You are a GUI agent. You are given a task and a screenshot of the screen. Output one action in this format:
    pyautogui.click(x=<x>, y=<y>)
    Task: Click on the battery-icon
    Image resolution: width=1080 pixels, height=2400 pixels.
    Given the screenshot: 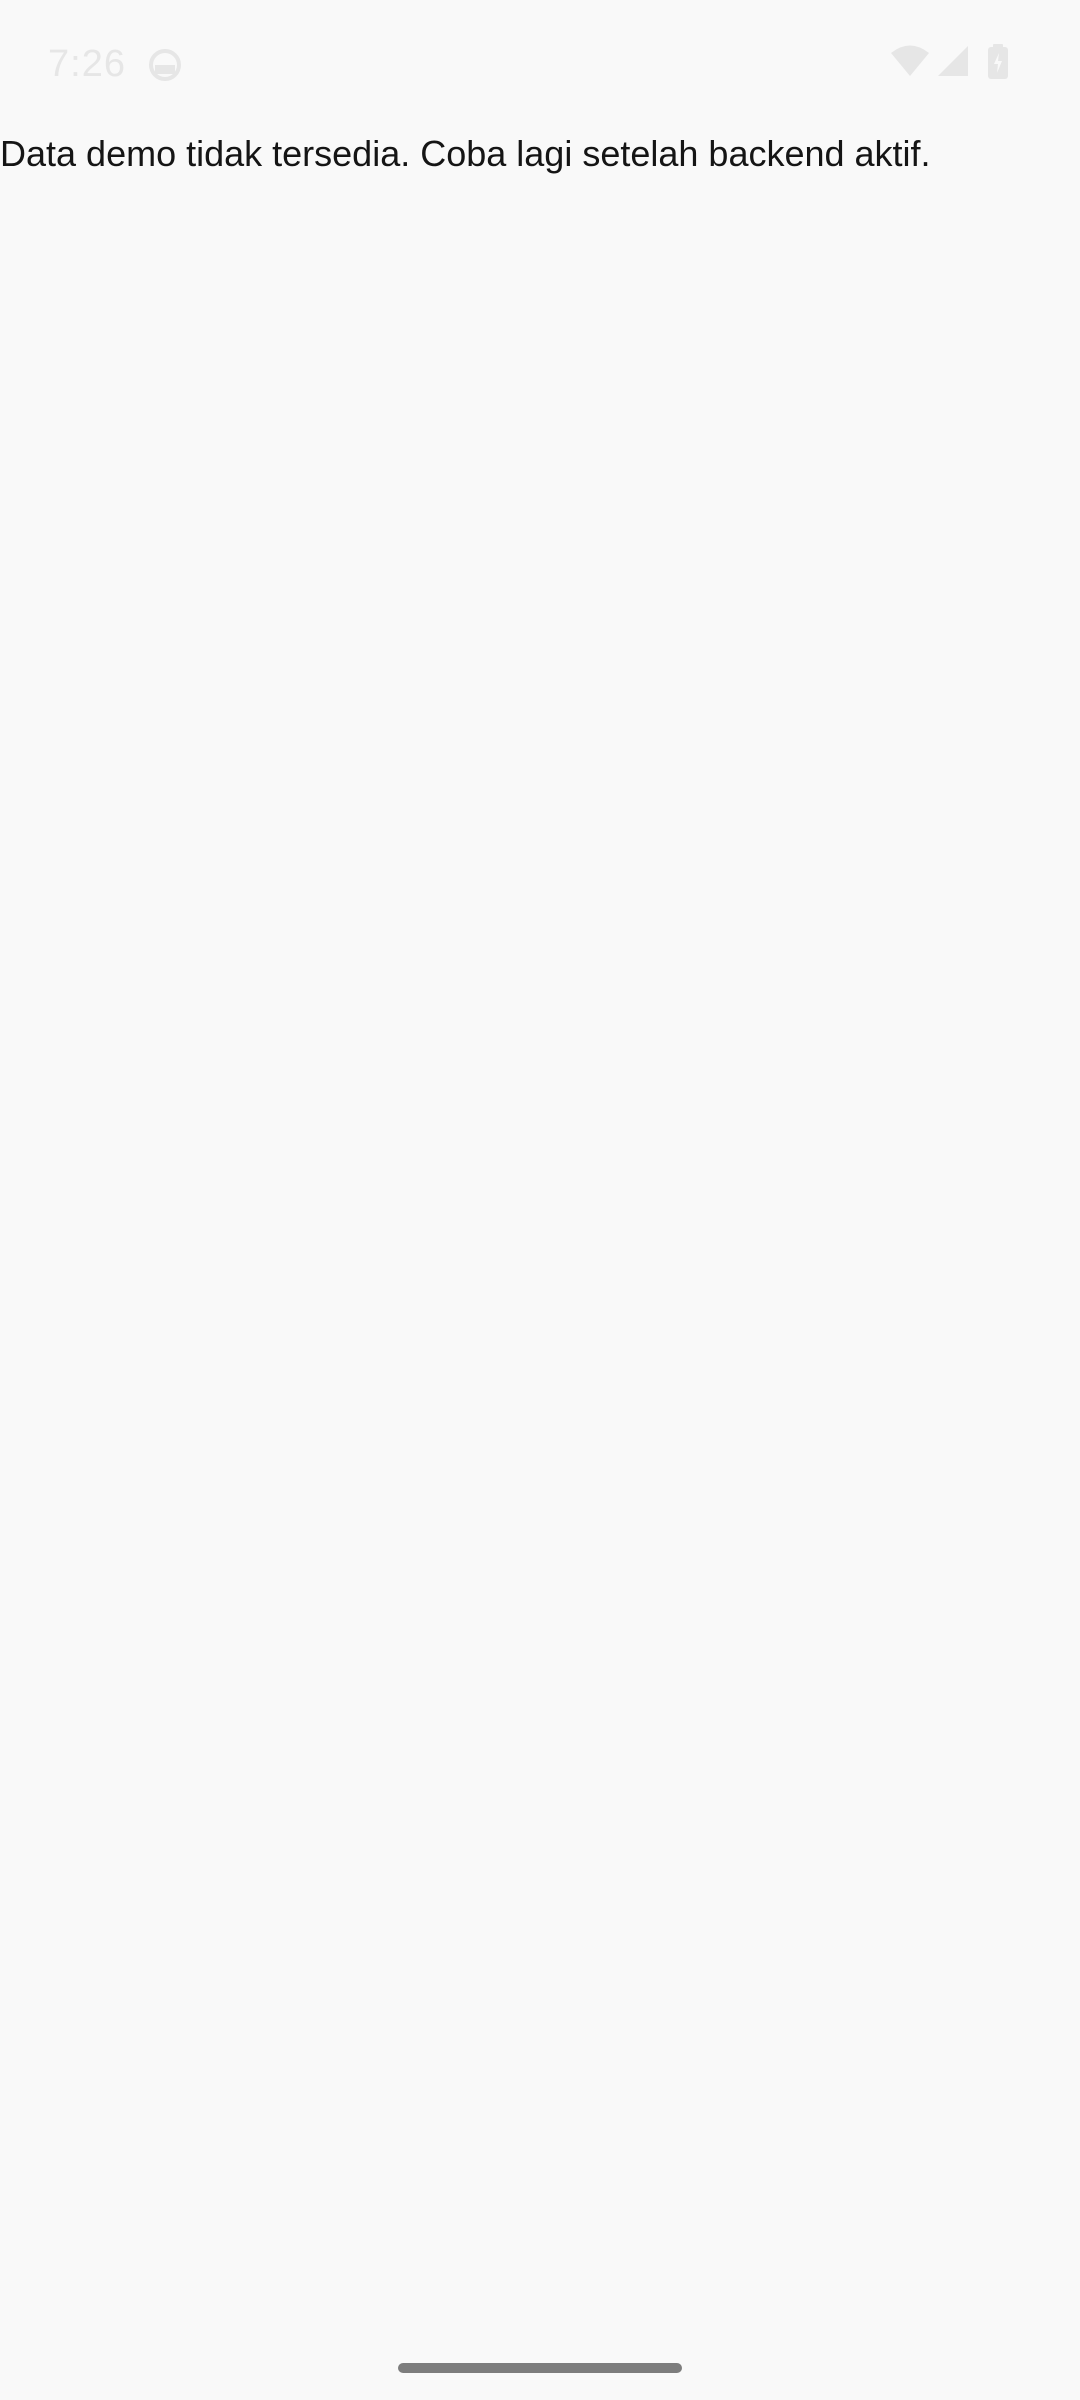 What is the action you would take?
    pyautogui.click(x=998, y=64)
    